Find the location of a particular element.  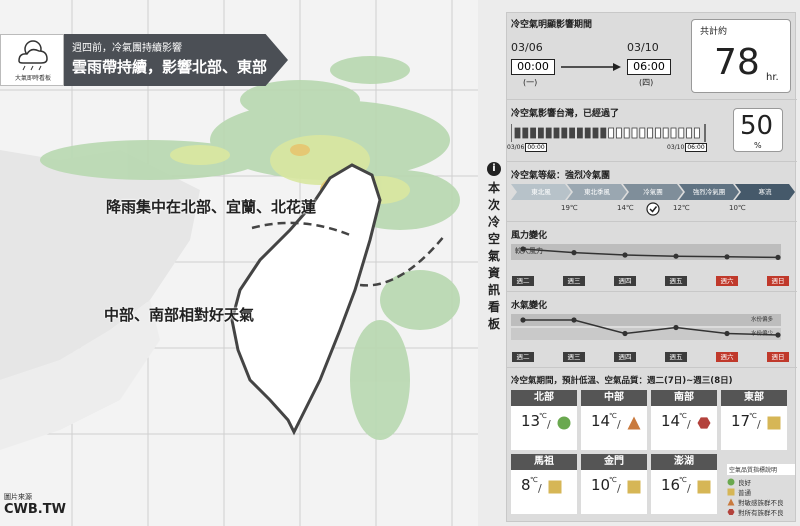

wind-day-label: 週日 is located at coordinates (778, 281).